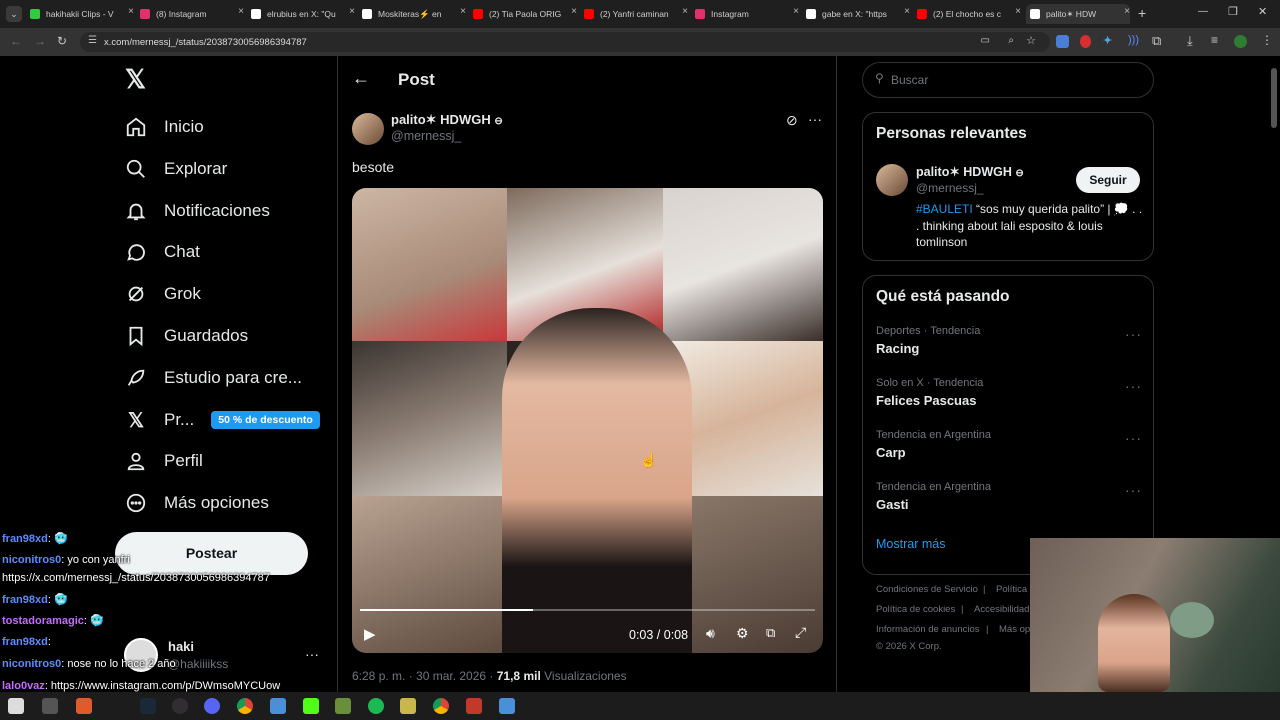 This screenshot has height=720, width=1280. Describe the element at coordinates (311, 706) in the screenshot. I see `kick-icon` at that location.